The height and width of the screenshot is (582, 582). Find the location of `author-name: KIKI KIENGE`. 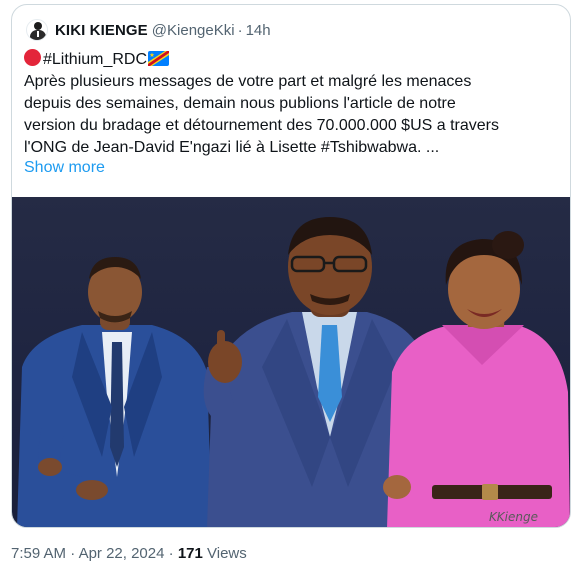

author-name: KIKI KIENGE is located at coordinates (101, 30).